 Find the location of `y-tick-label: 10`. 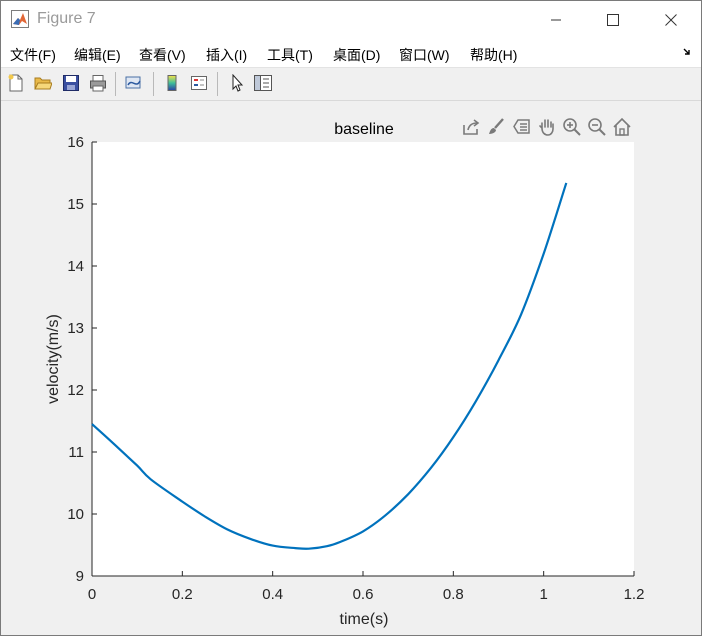

y-tick-label: 10 is located at coordinates (75, 514).